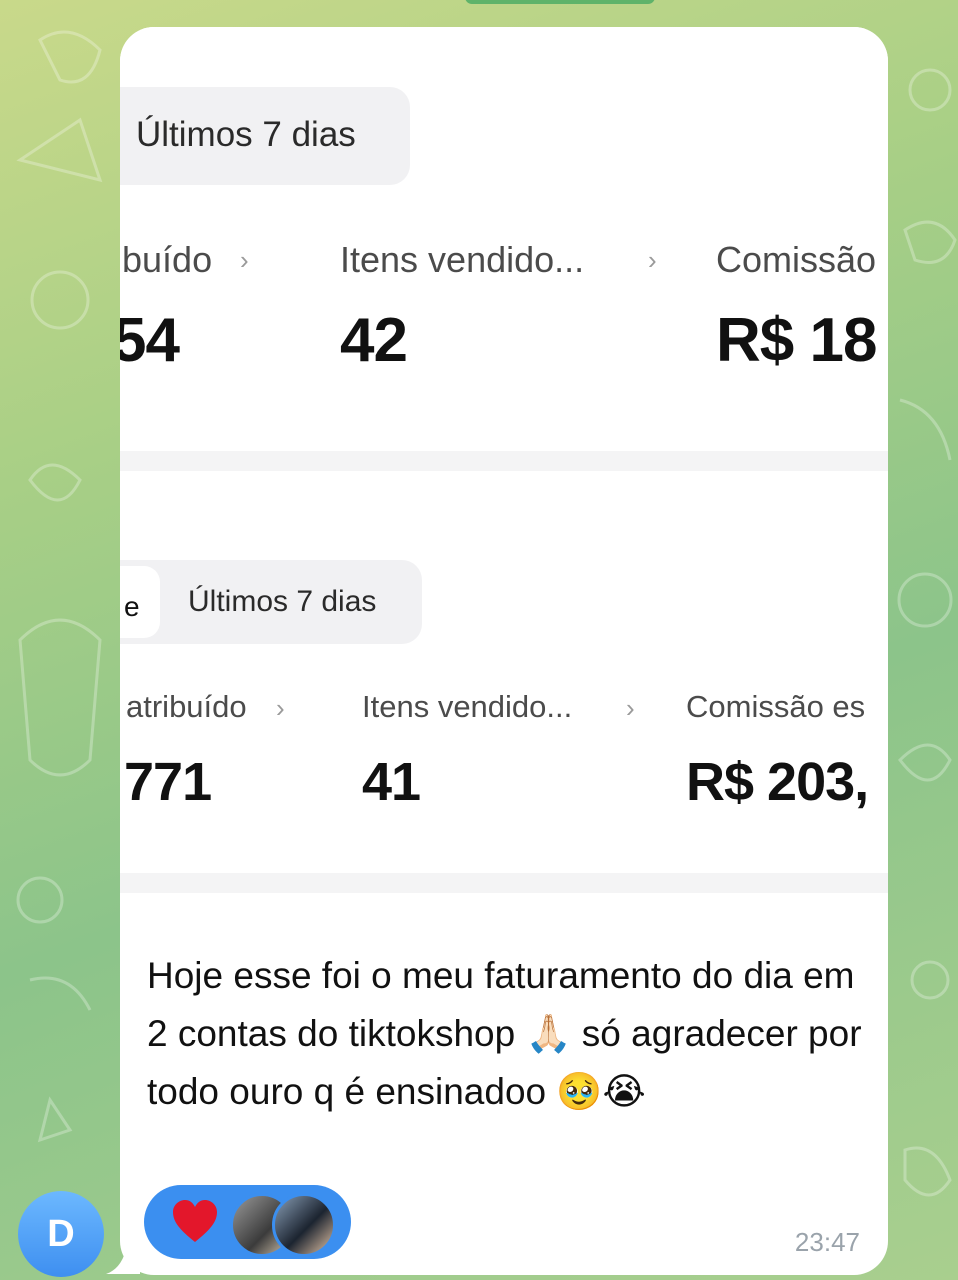 This screenshot has height=1280, width=958. Describe the element at coordinates (796, 259) in the screenshot. I see `metric-label: Comissão` at that location.